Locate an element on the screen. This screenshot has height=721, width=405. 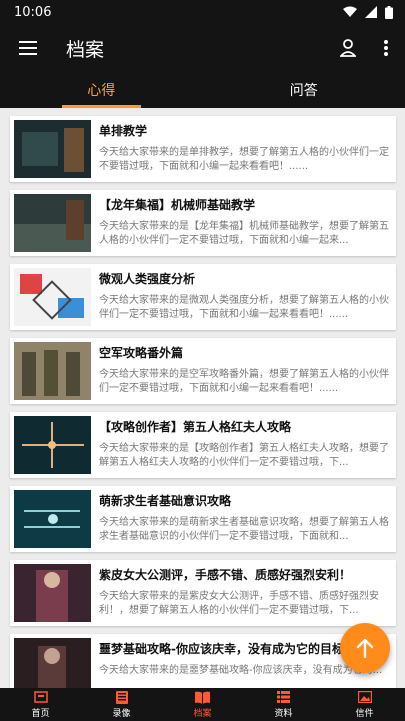
more-vert-icon is located at coordinates (386, 48).